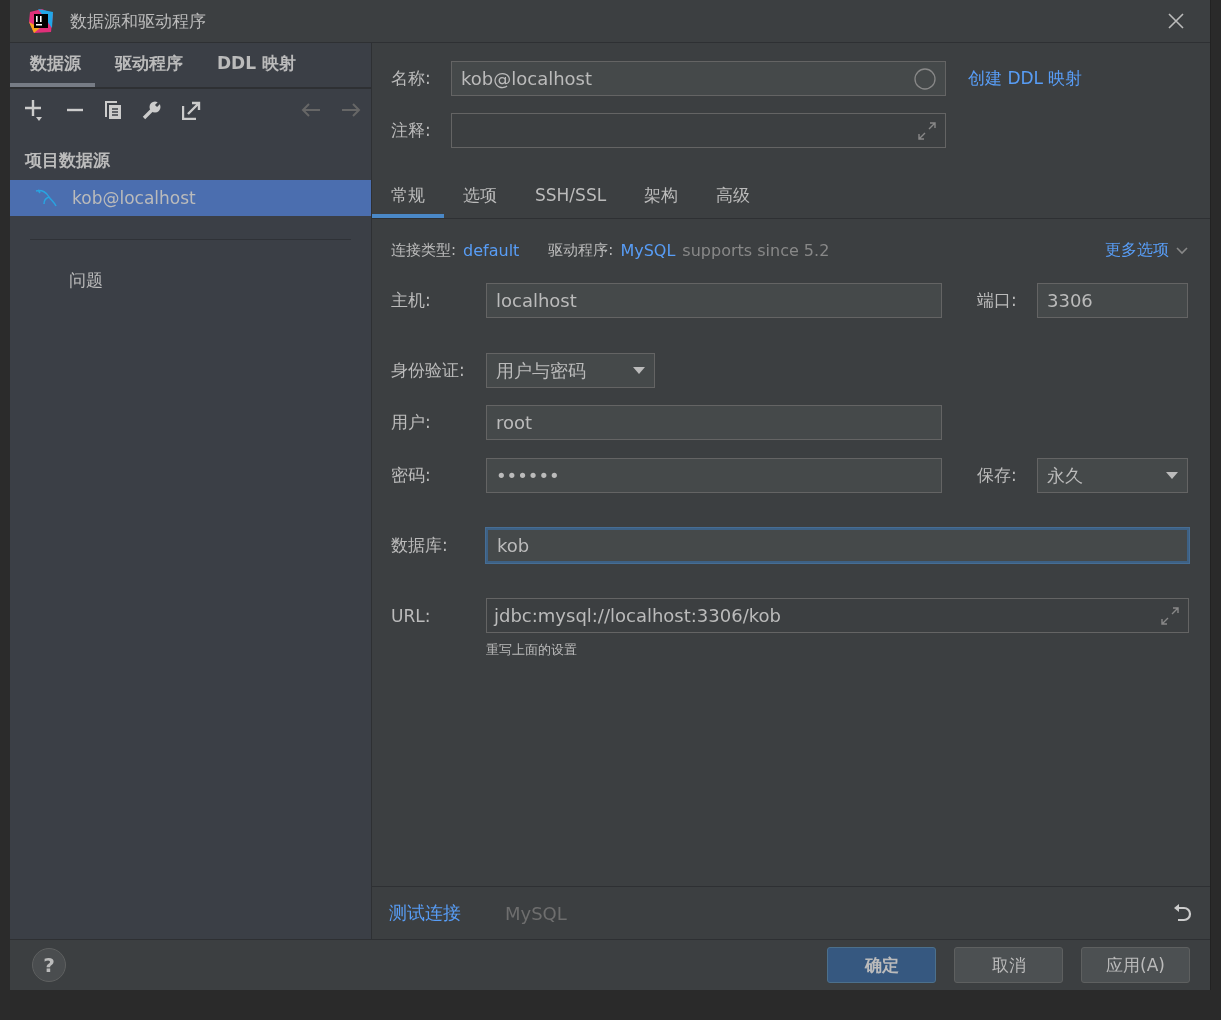 The height and width of the screenshot is (1020, 1221). What do you see at coordinates (67, 160) in the screenshot?
I see `section-title: 项目数据源` at bounding box center [67, 160].